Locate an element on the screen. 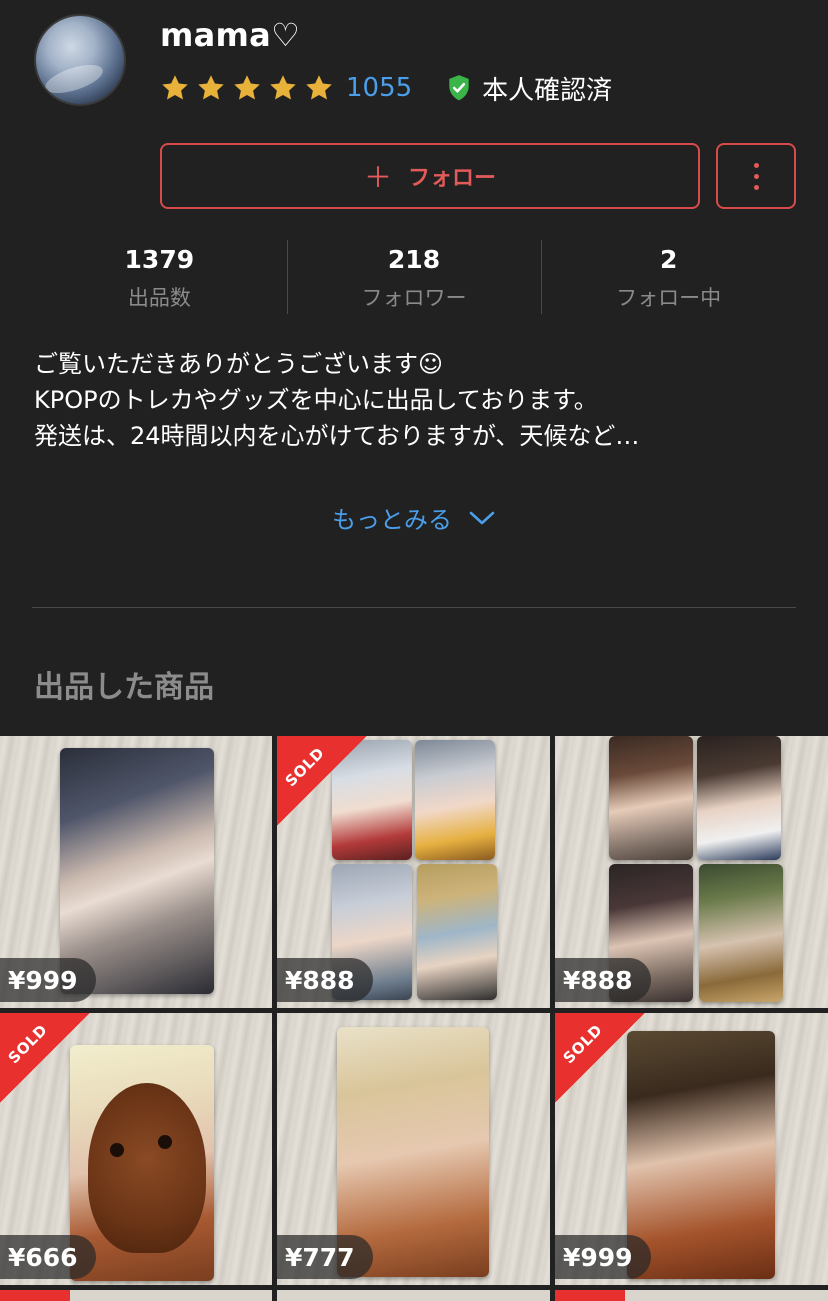 The width and height of the screenshot is (828, 1301). stat-value: 218 is located at coordinates (414, 259).